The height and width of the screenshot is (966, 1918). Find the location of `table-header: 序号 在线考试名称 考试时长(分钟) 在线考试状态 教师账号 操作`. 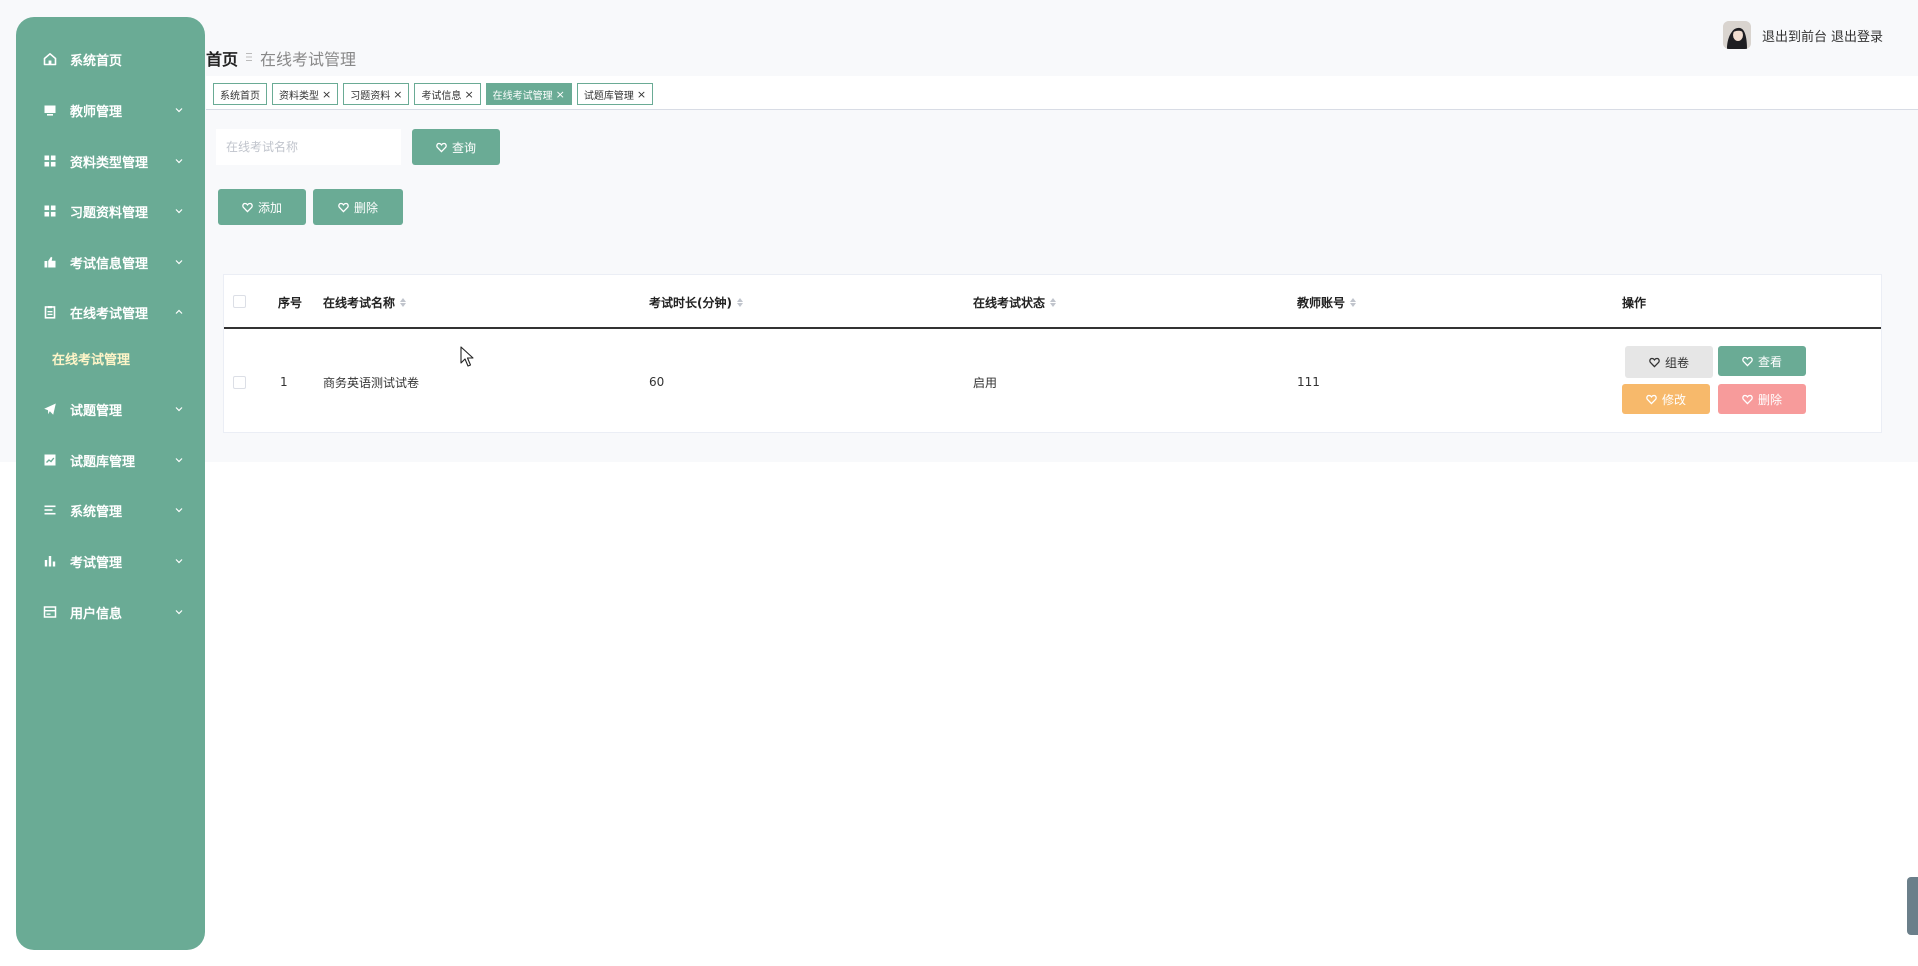

table-header: 序号 在线考试名称 考试时长(分钟) 在线考试状态 教师账号 操作 is located at coordinates (1052, 302).